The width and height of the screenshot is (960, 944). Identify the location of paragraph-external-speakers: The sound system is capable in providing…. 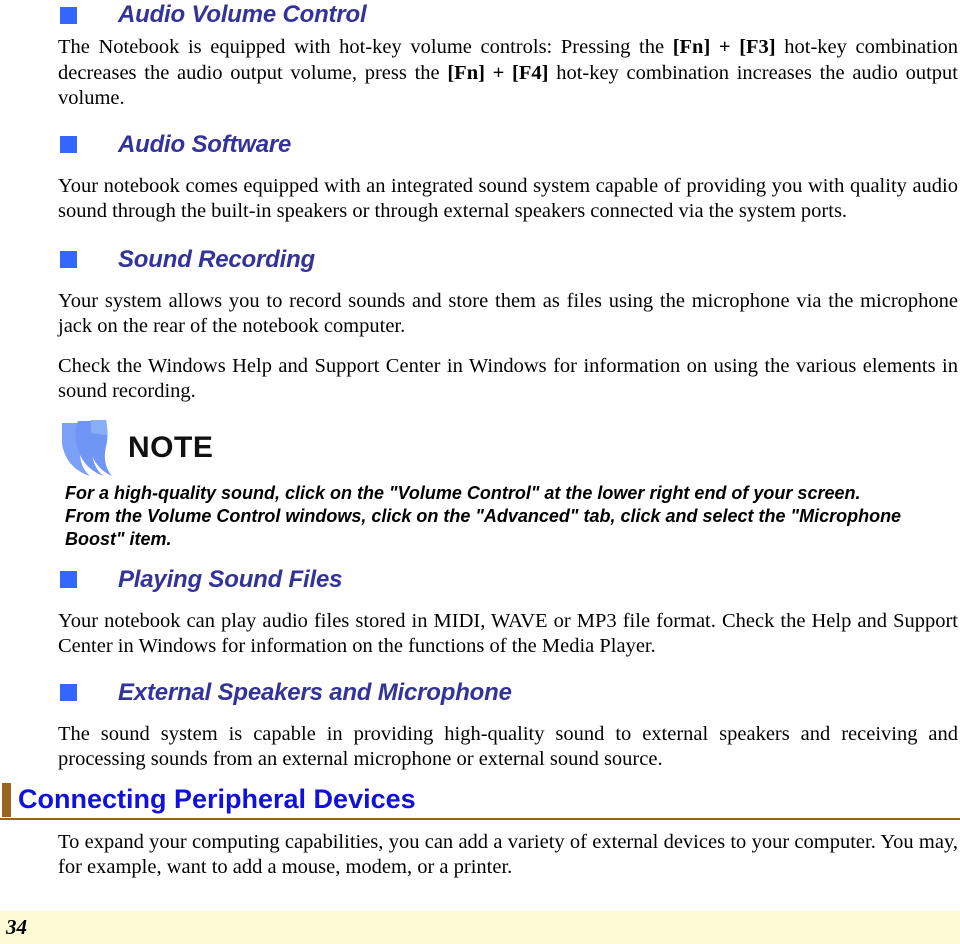
(508, 746).